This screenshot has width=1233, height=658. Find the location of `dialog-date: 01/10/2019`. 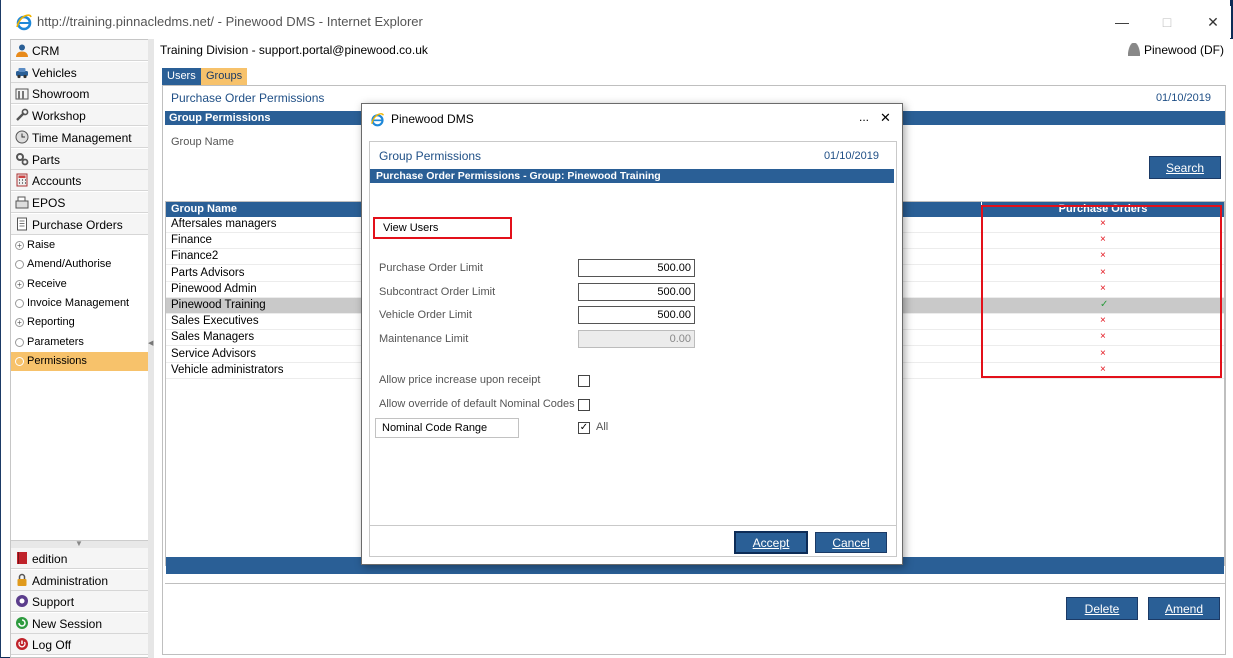

dialog-date: 01/10/2019 is located at coordinates (851, 156).